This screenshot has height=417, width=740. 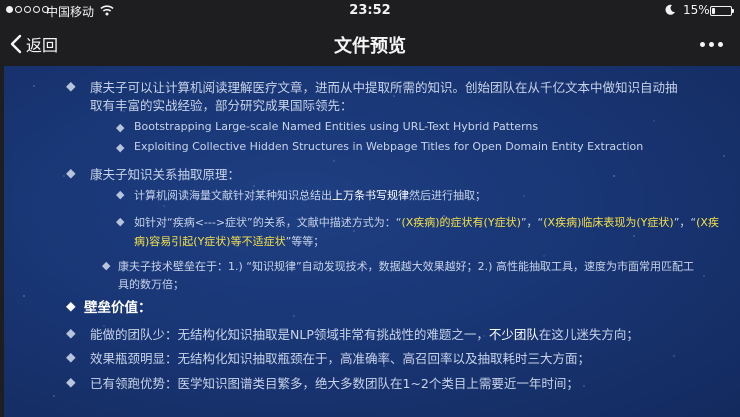 I want to click on status-time: 23:52, so click(x=370, y=10).